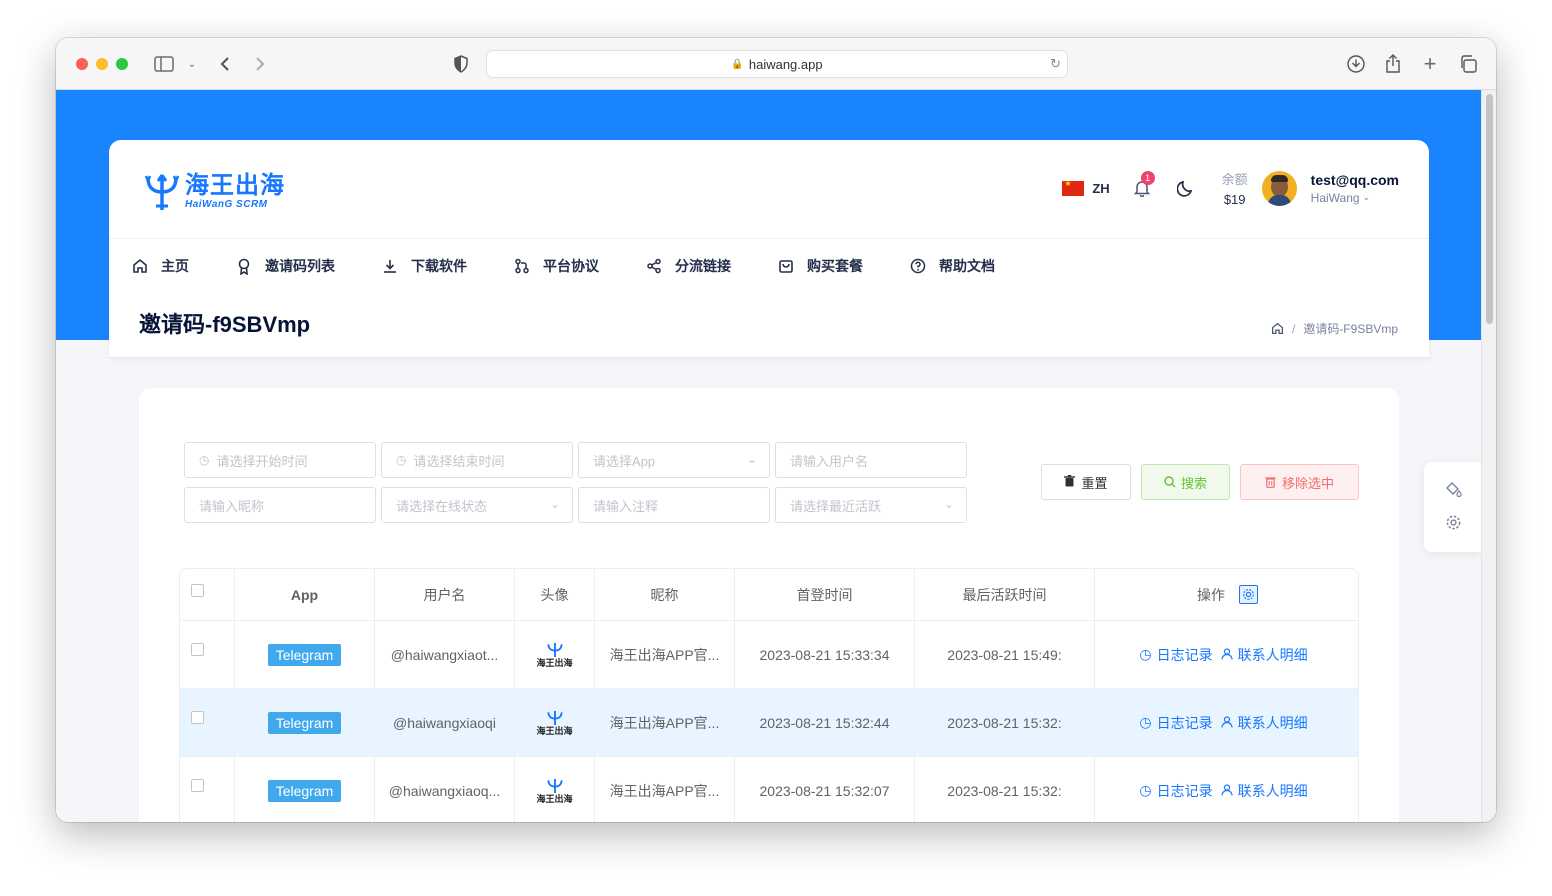 The width and height of the screenshot is (1552, 896). Describe the element at coordinates (214, 192) in the screenshot. I see `logo: 海王出海 HaiWanG SCRM` at that location.